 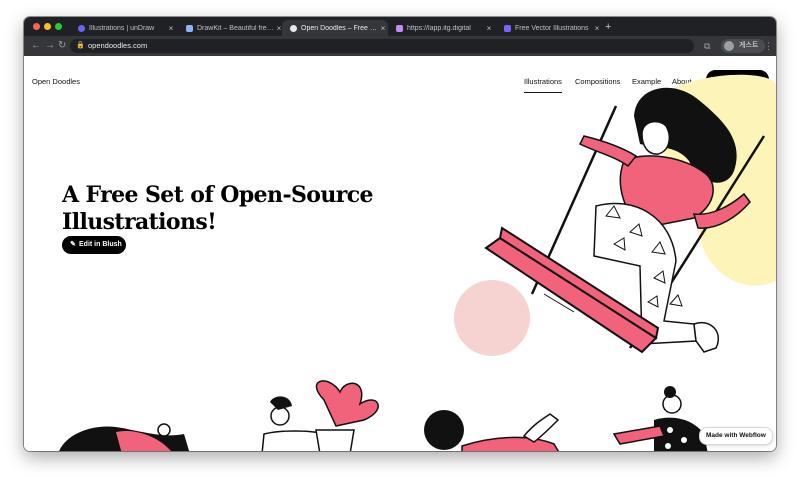 I want to click on left-arm, so click(x=608, y=151).